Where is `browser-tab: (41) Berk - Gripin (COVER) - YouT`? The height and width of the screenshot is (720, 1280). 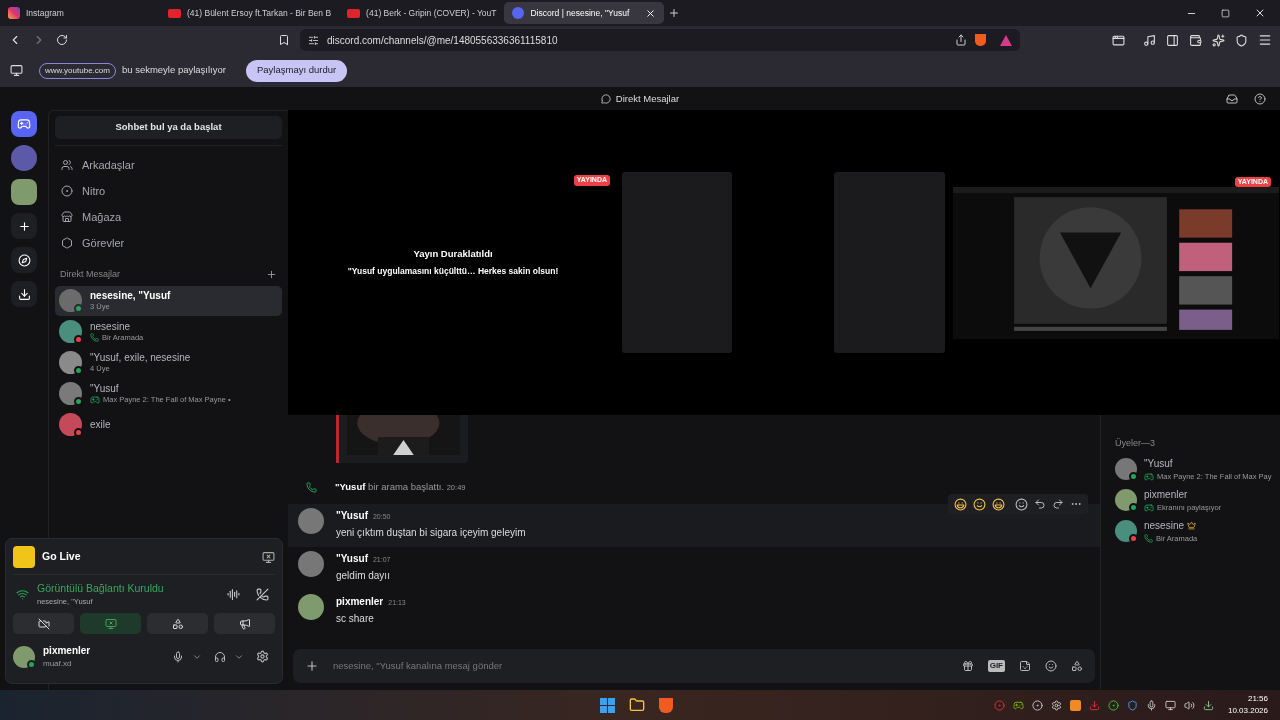
browser-tab: (41) Berk - Gripin (COVER) - YouT is located at coordinates (422, 13).